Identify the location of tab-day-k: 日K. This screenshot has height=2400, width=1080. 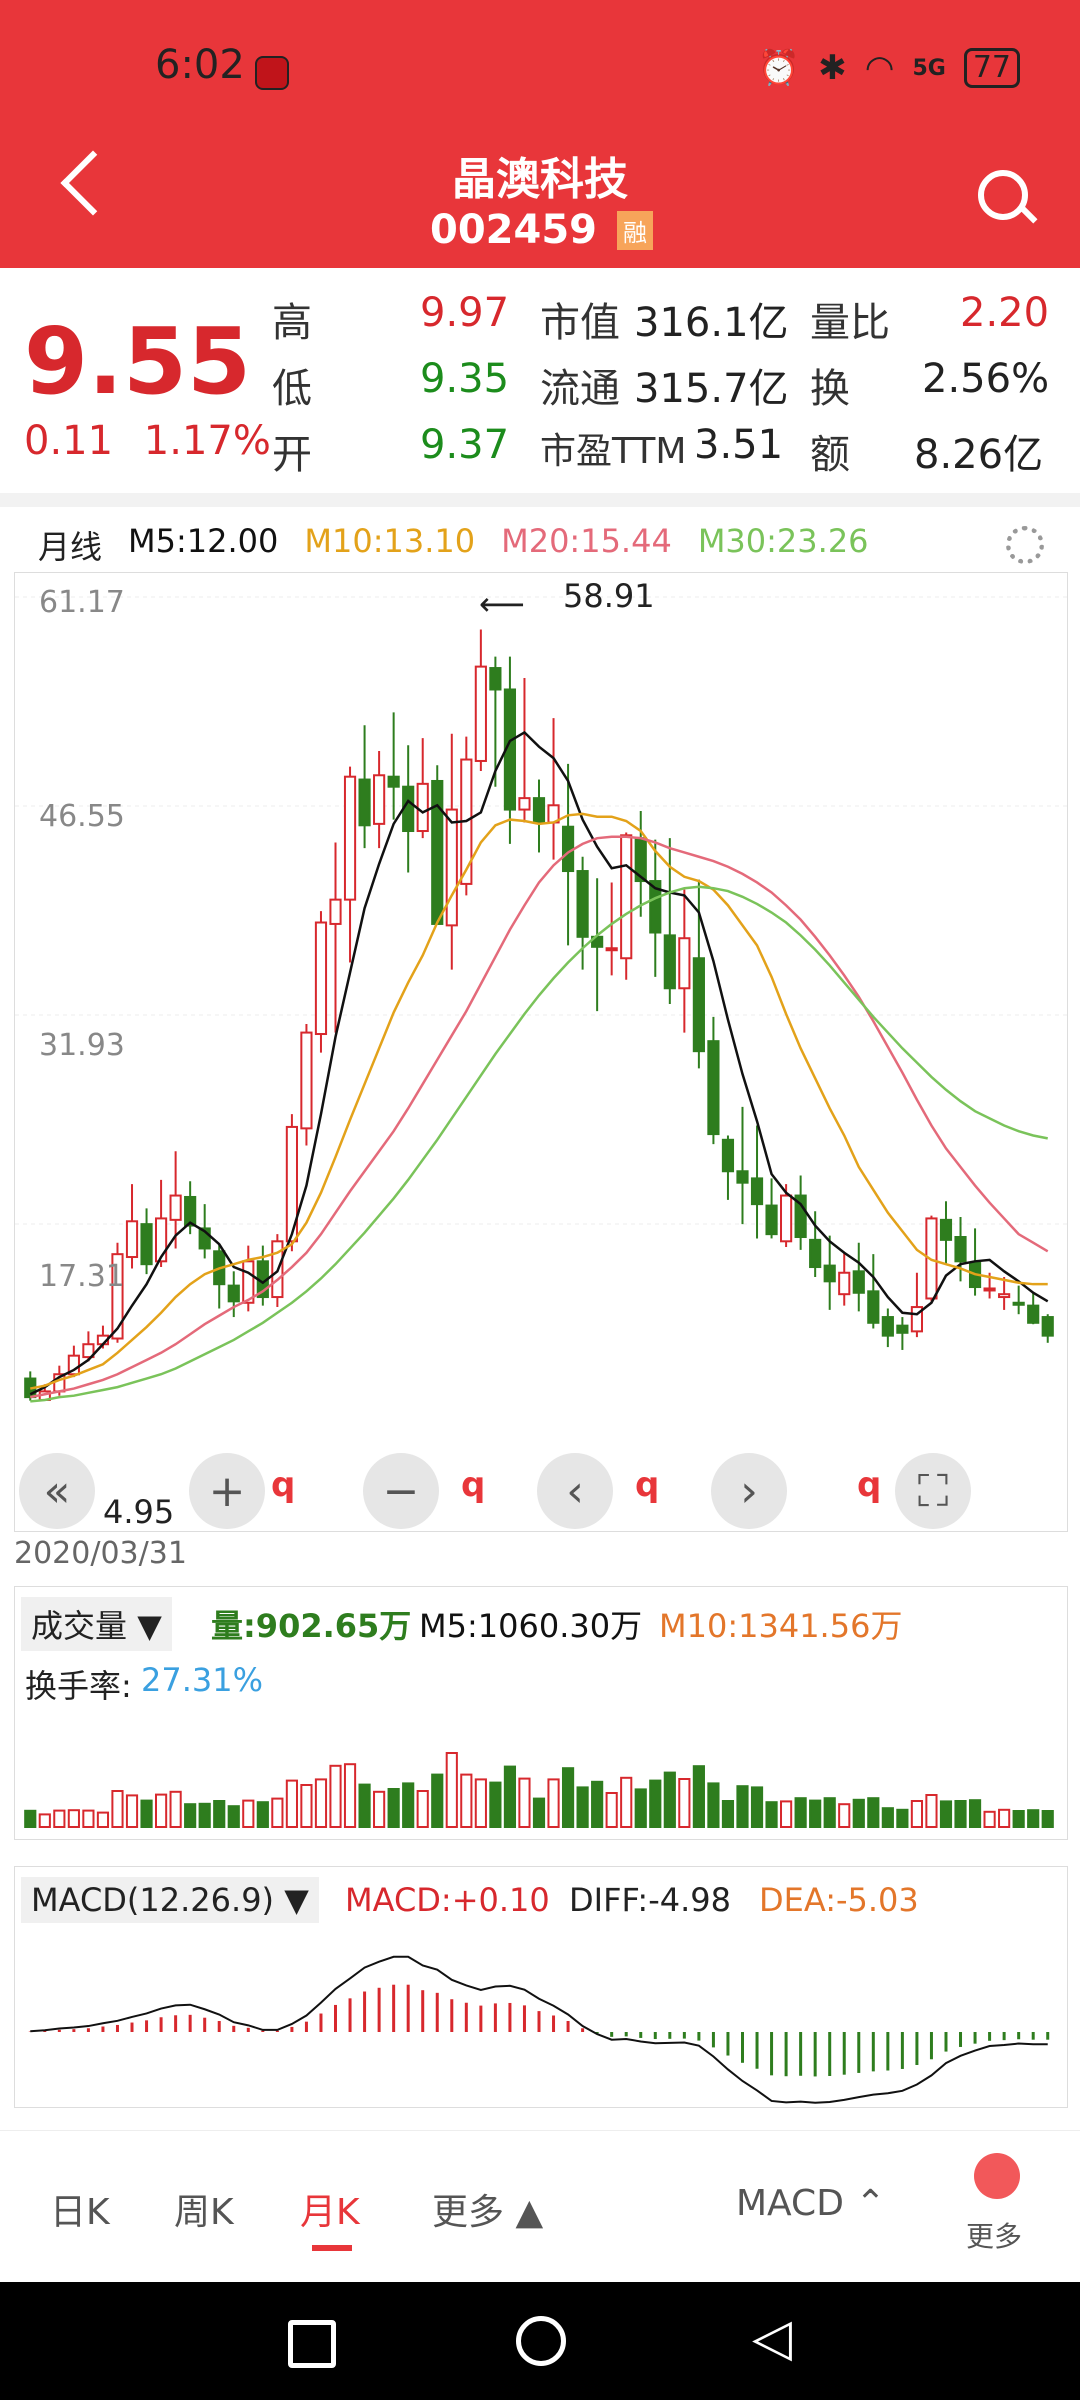
(80, 2209).